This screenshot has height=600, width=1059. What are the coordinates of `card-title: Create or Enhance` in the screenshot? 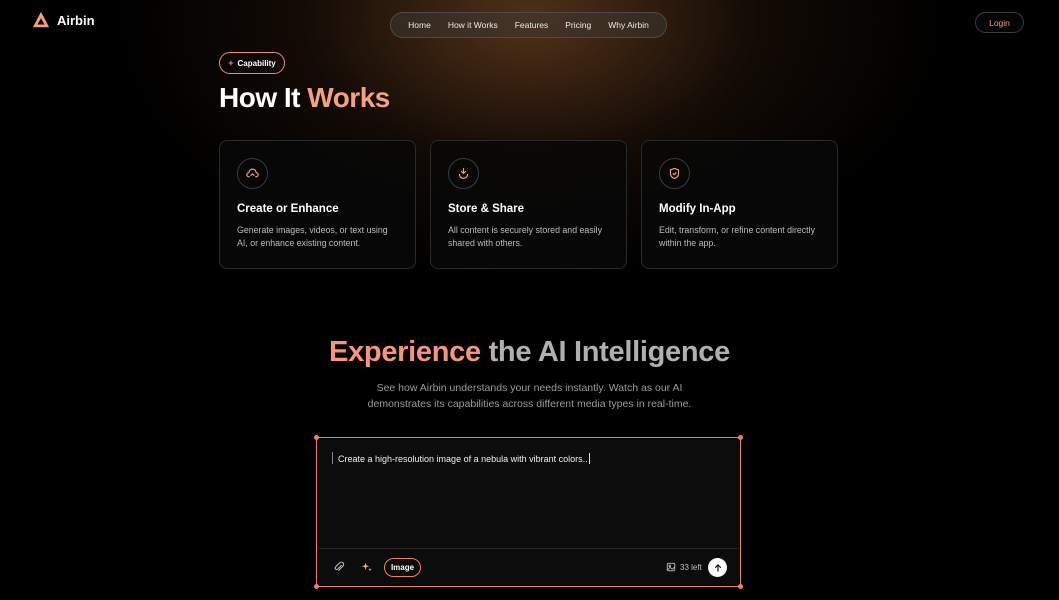 It's located at (288, 209).